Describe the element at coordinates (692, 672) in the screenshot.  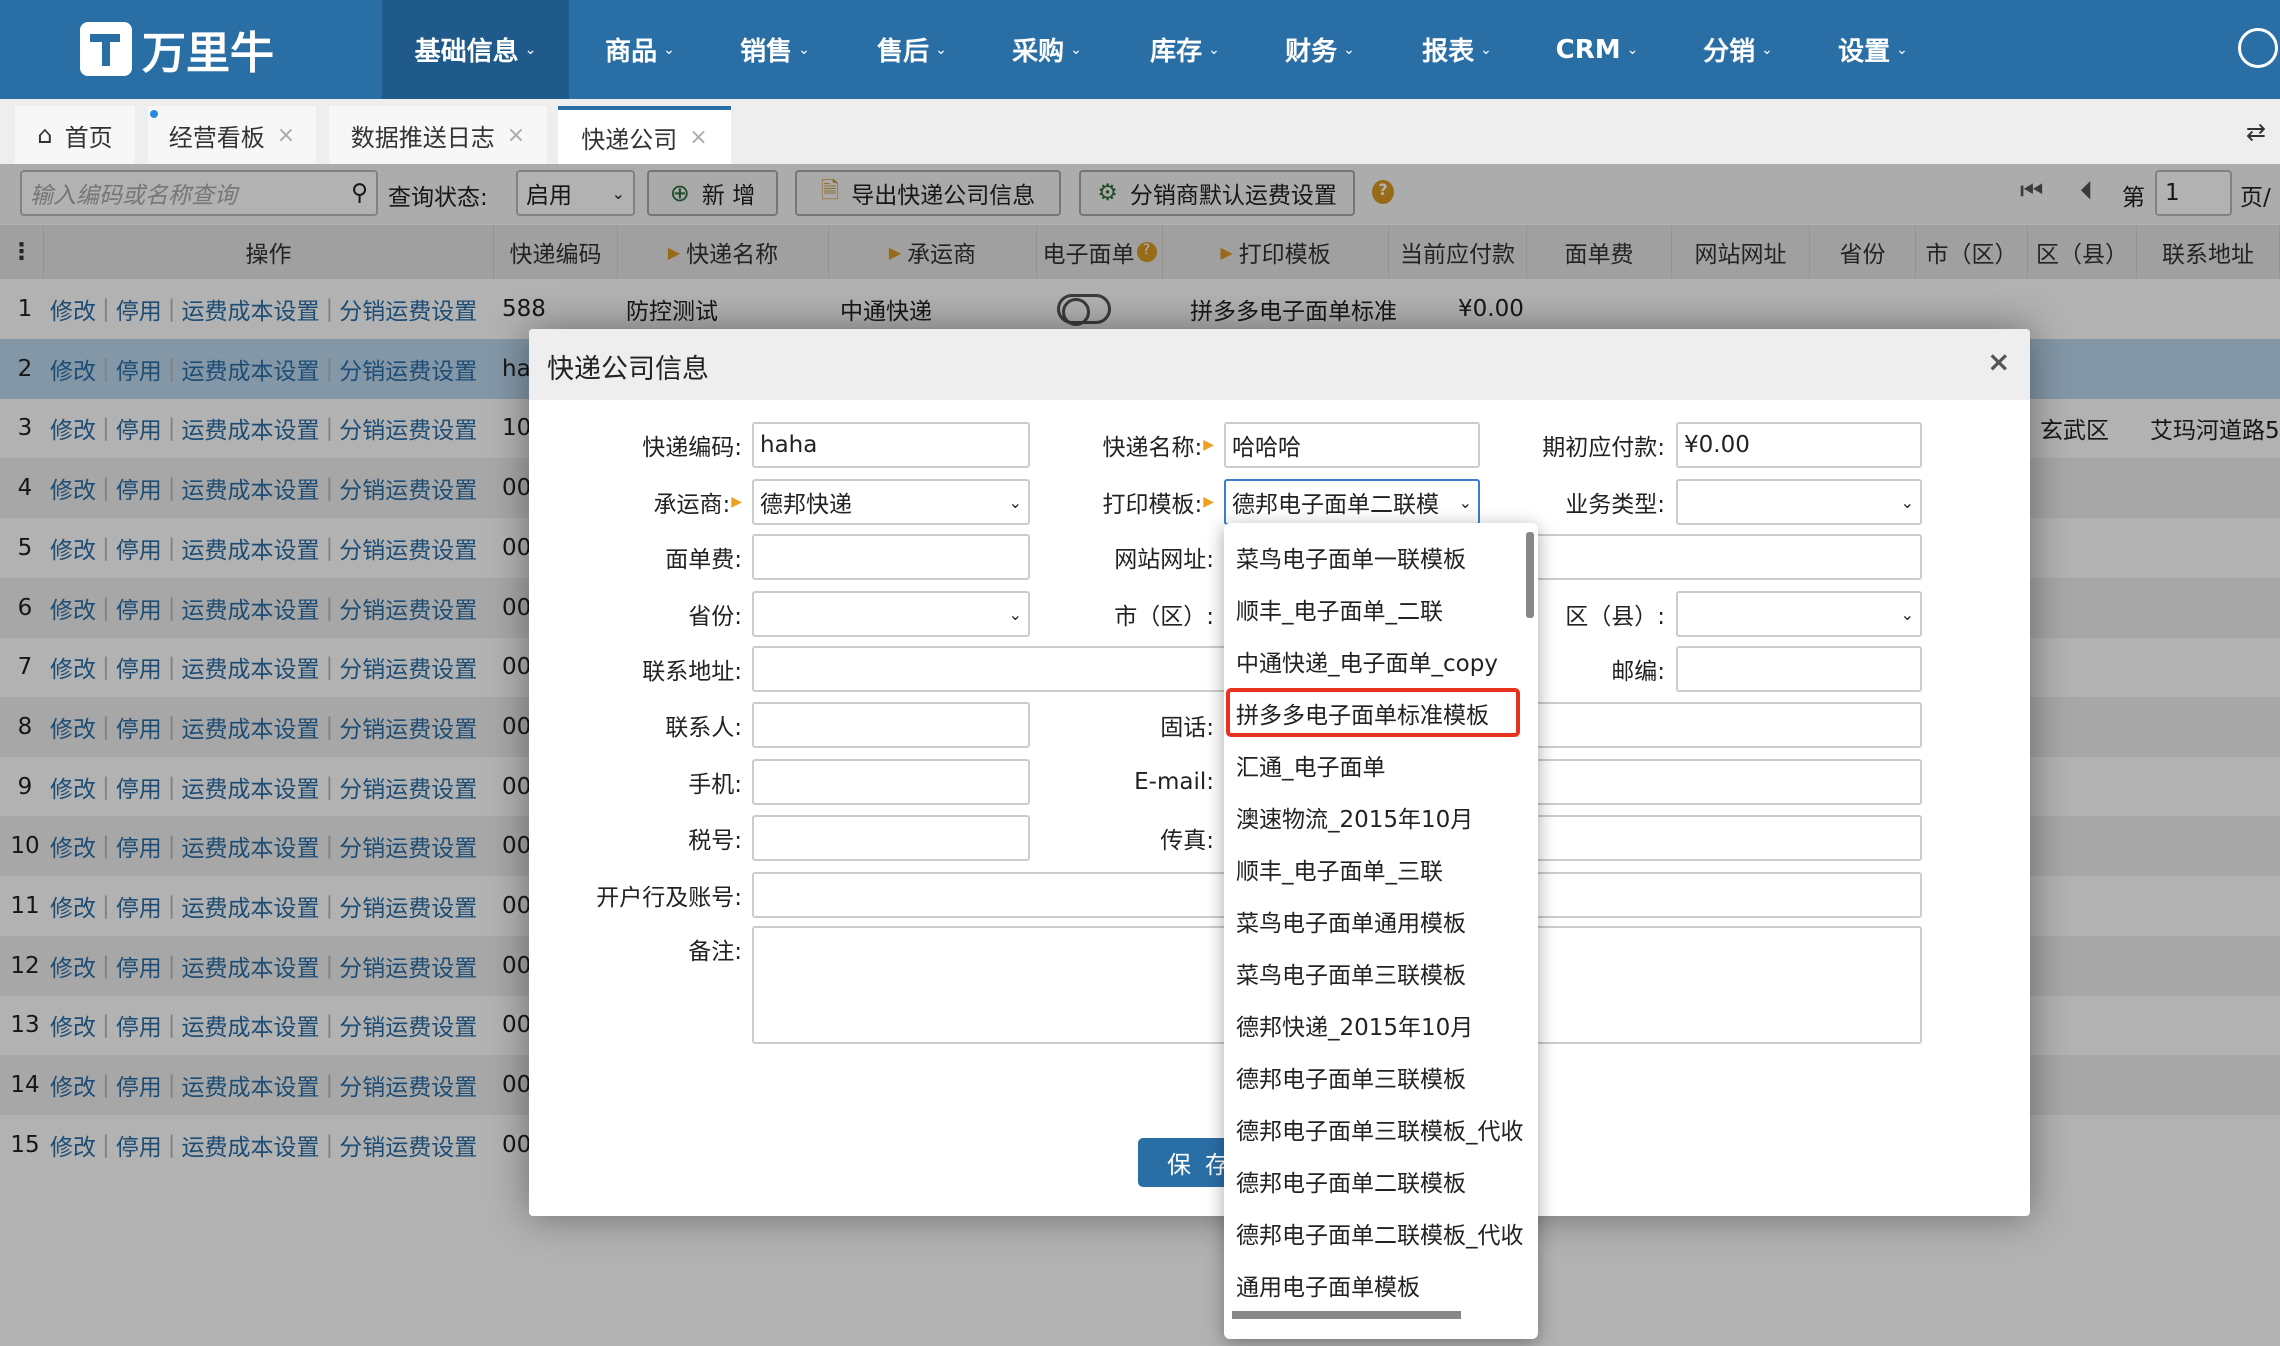
I see `field-label: 联系地址:` at that location.